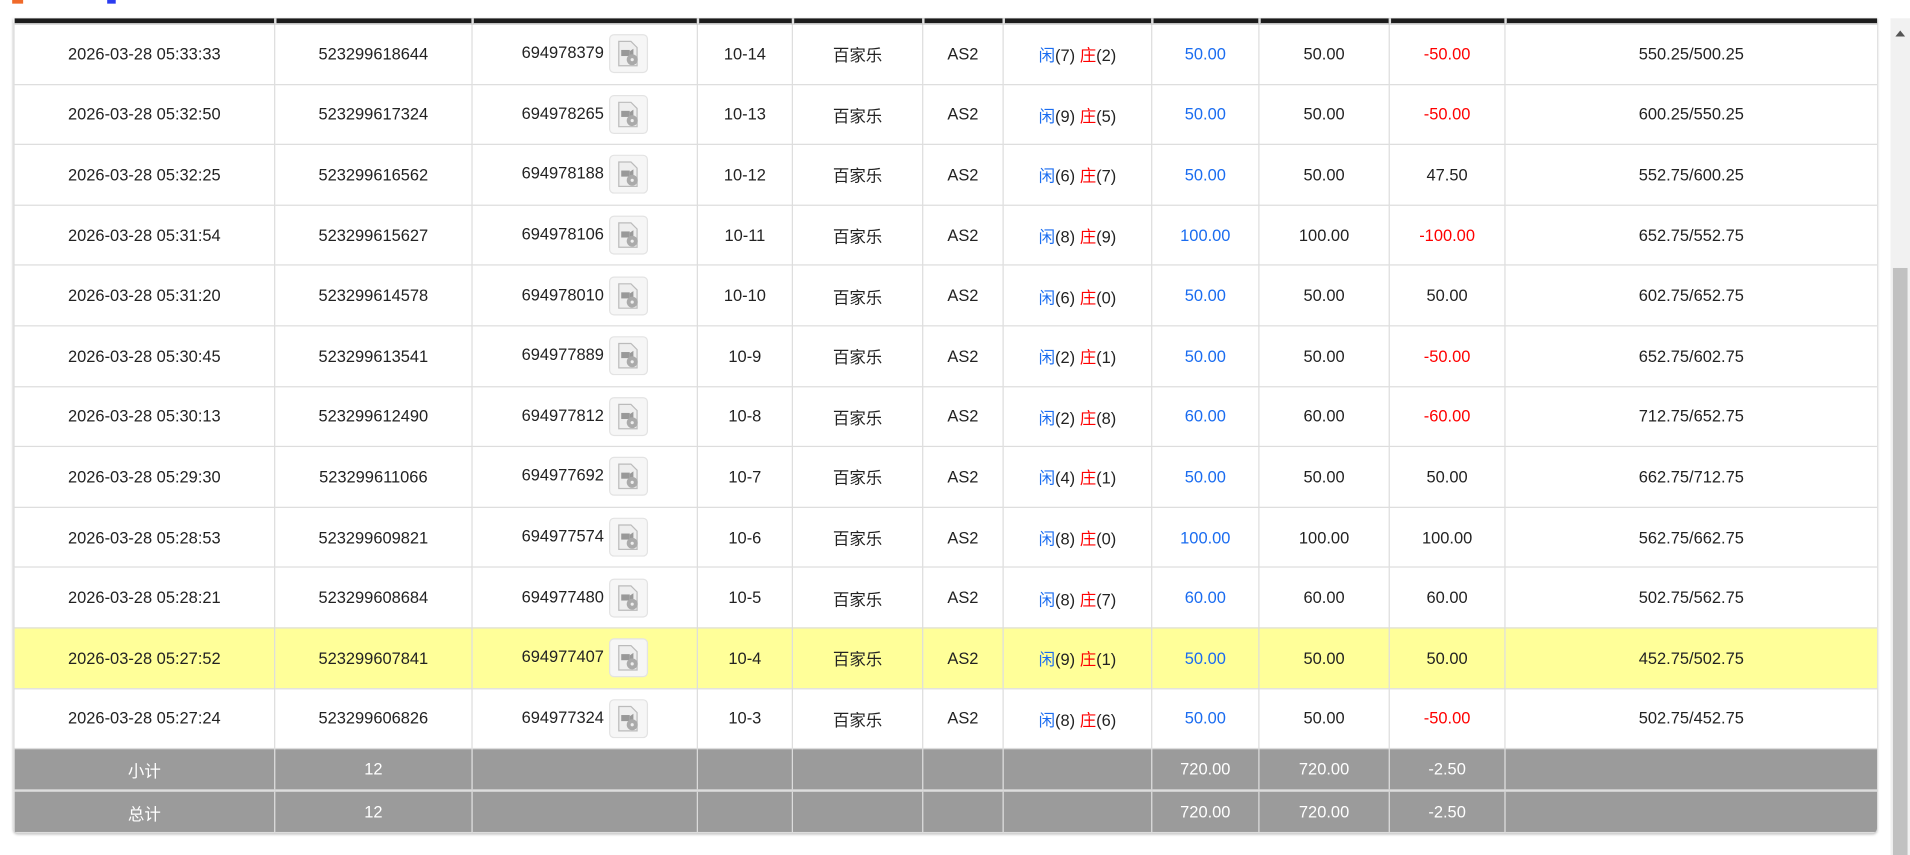  Describe the element at coordinates (1065, 55) in the screenshot. I see `player-points: (7)` at that location.